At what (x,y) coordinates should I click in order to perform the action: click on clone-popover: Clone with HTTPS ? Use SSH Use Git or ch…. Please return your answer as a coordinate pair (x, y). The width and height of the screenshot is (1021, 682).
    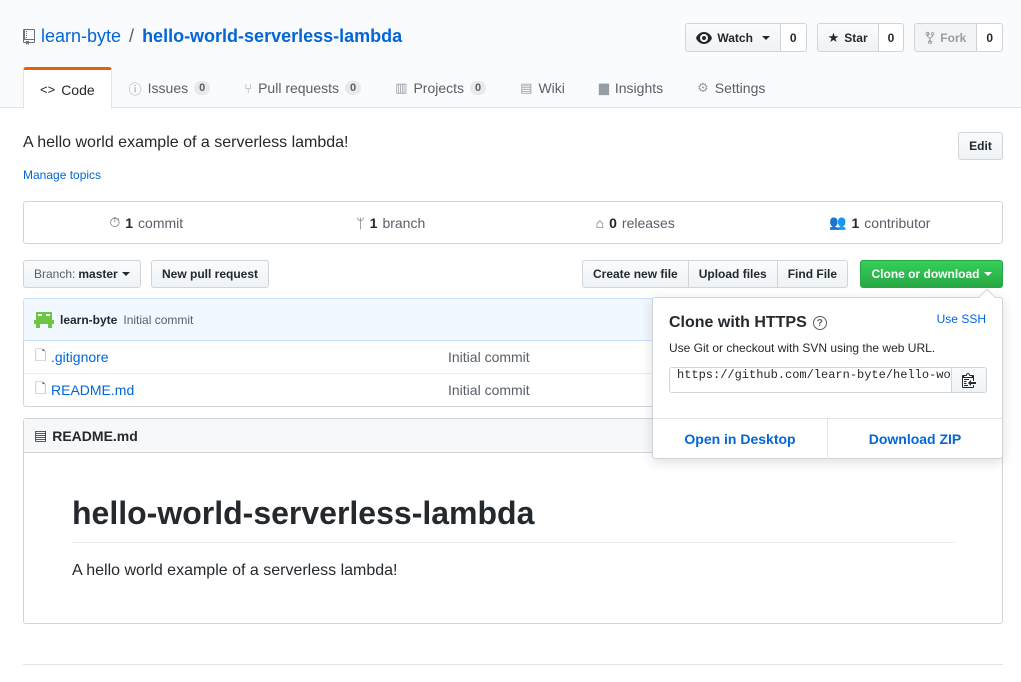
    Looking at the image, I should click on (827, 373).